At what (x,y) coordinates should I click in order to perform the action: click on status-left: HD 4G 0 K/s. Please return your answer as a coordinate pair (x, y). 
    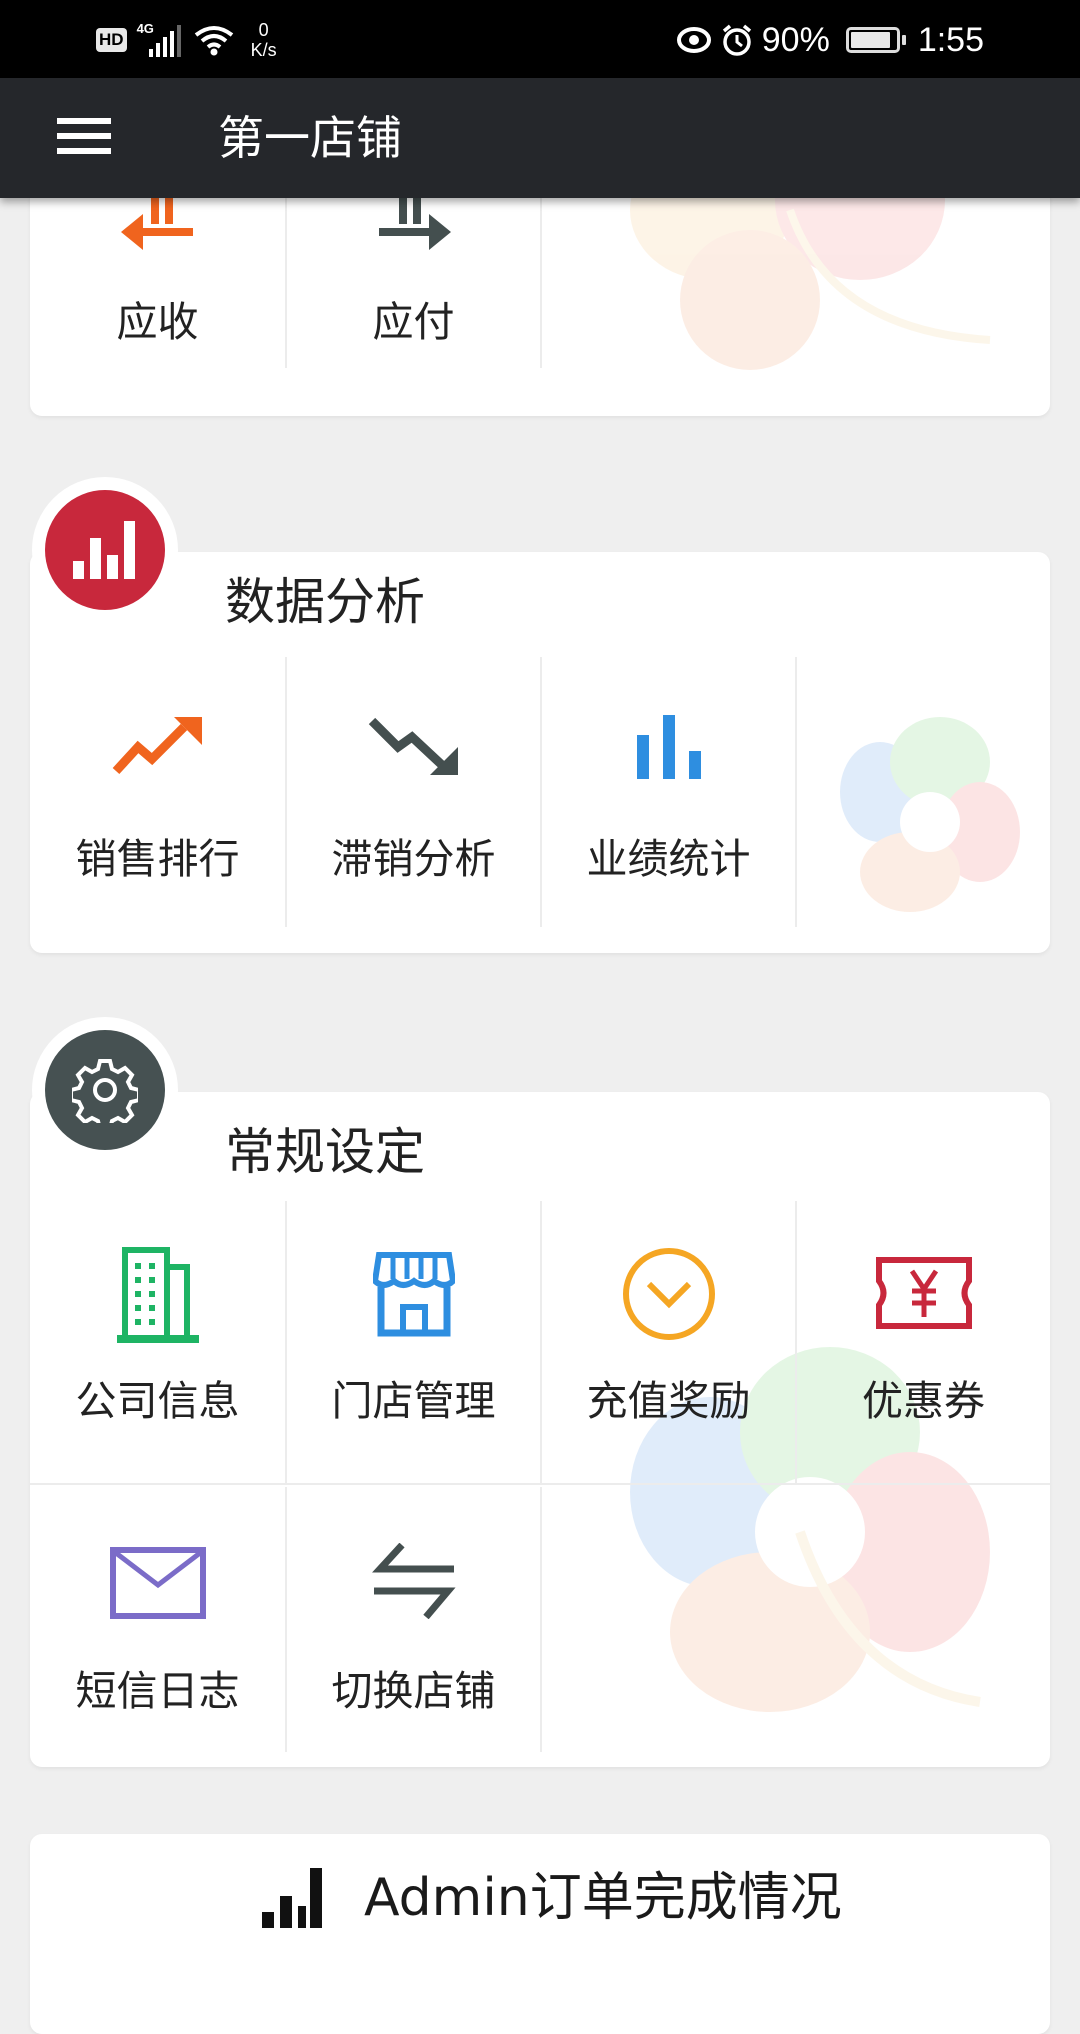
    Looking at the image, I should click on (186, 40).